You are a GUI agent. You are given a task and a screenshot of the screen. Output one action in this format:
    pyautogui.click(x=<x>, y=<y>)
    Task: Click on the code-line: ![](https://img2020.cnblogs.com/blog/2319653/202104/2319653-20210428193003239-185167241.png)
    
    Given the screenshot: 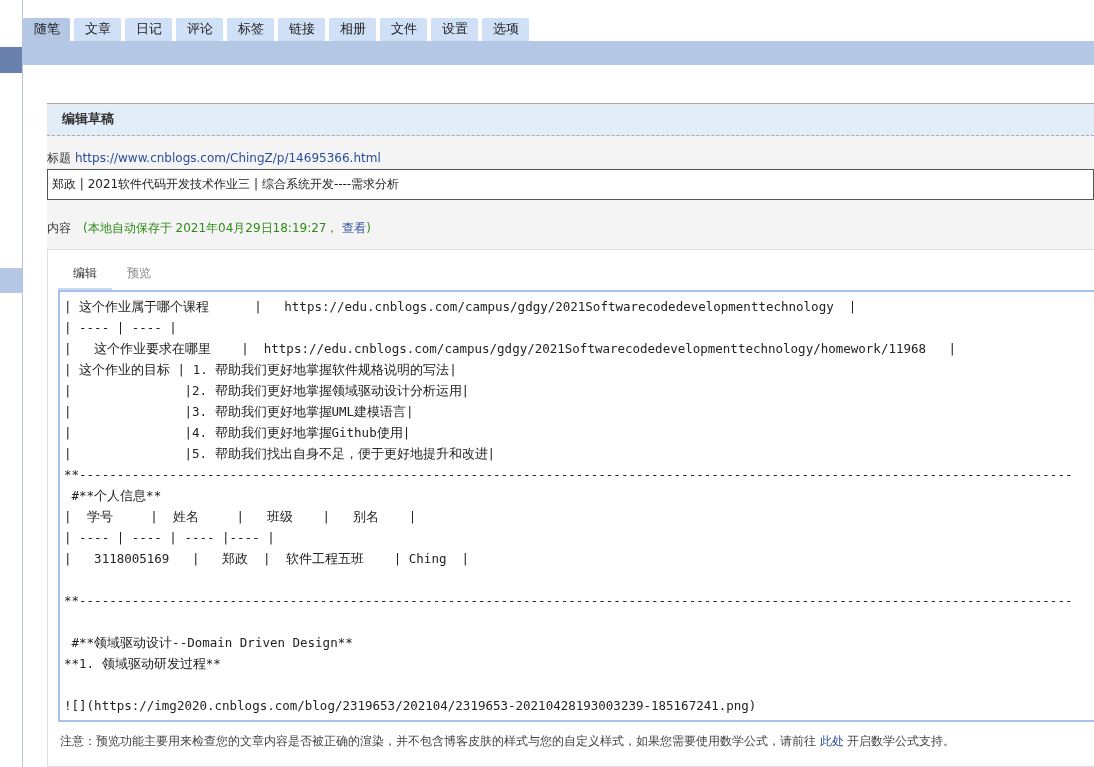 What is the action you would take?
    pyautogui.click(x=411, y=706)
    